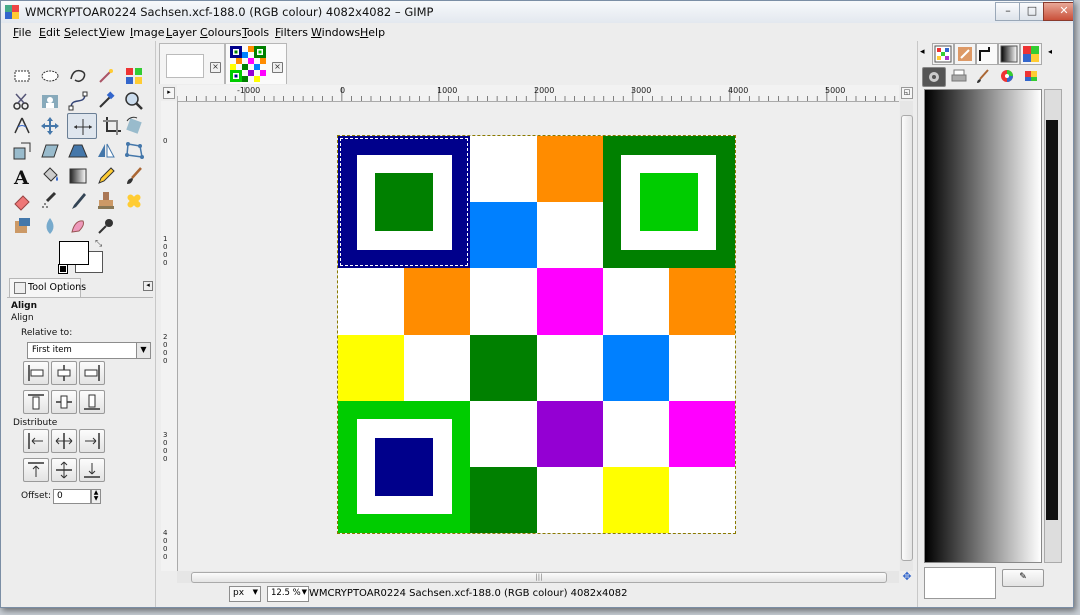  What do you see at coordinates (106, 151) in the screenshot?
I see `flip-icon` at bounding box center [106, 151].